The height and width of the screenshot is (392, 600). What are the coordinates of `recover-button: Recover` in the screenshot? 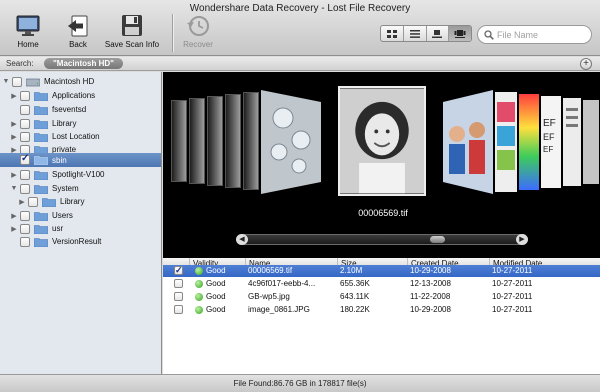 It's located at (198, 34).